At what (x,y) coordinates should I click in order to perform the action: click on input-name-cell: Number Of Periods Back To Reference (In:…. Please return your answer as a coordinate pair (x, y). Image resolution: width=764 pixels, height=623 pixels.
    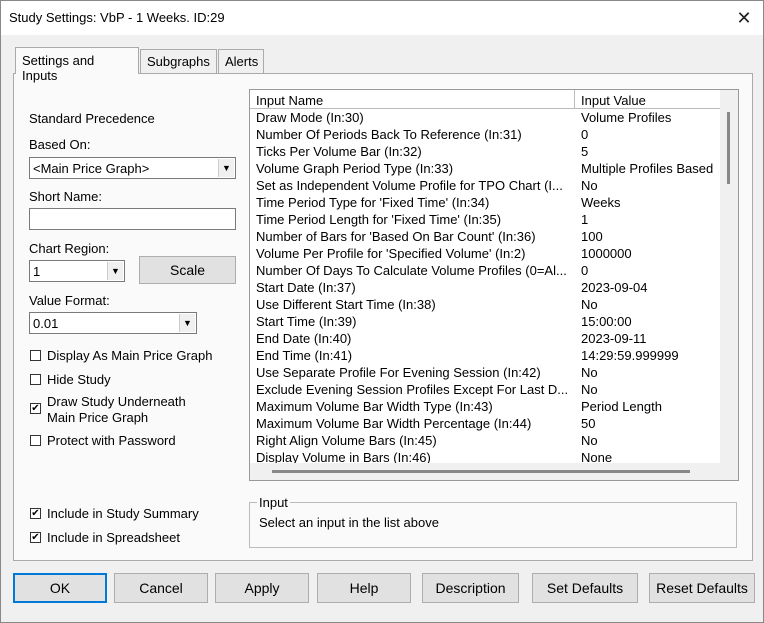
    Looking at the image, I should click on (389, 134).